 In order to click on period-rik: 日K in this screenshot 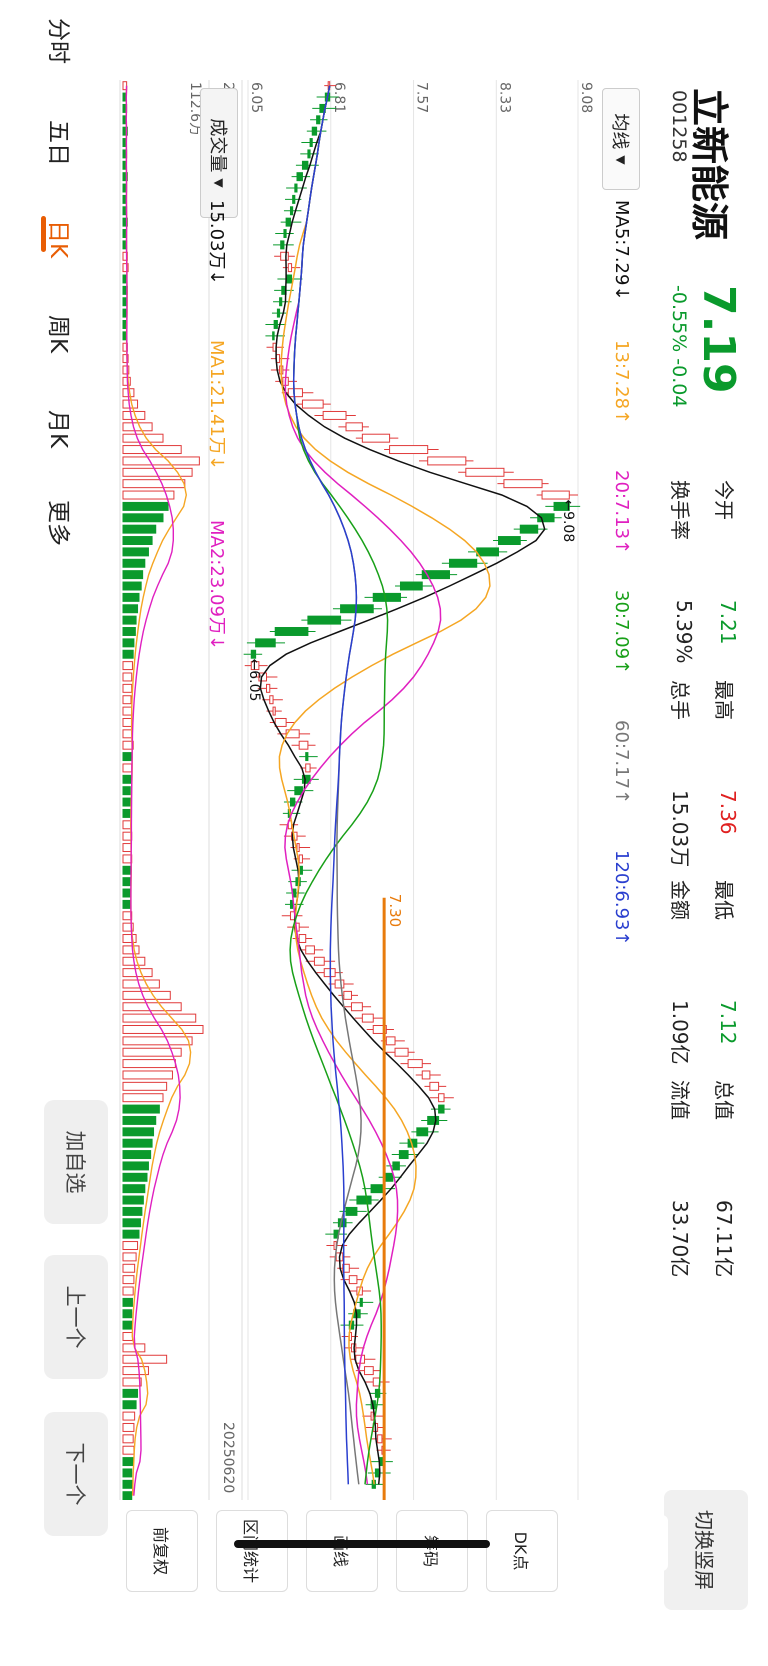, I will do `click(61, 239)`.